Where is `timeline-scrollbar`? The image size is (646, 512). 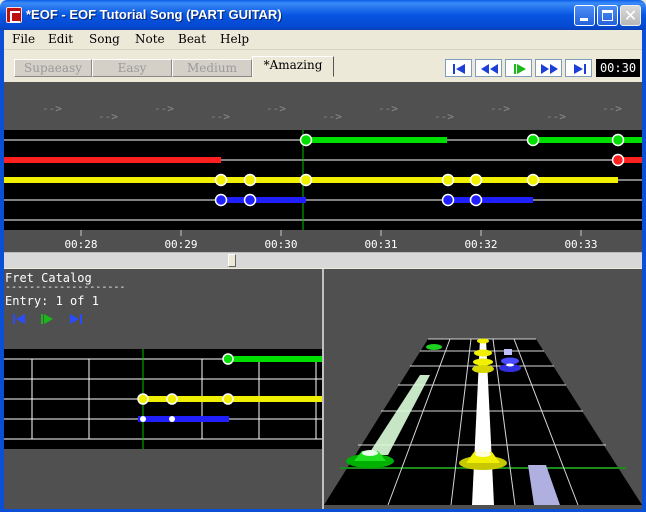
timeline-scrollbar is located at coordinates (323, 260).